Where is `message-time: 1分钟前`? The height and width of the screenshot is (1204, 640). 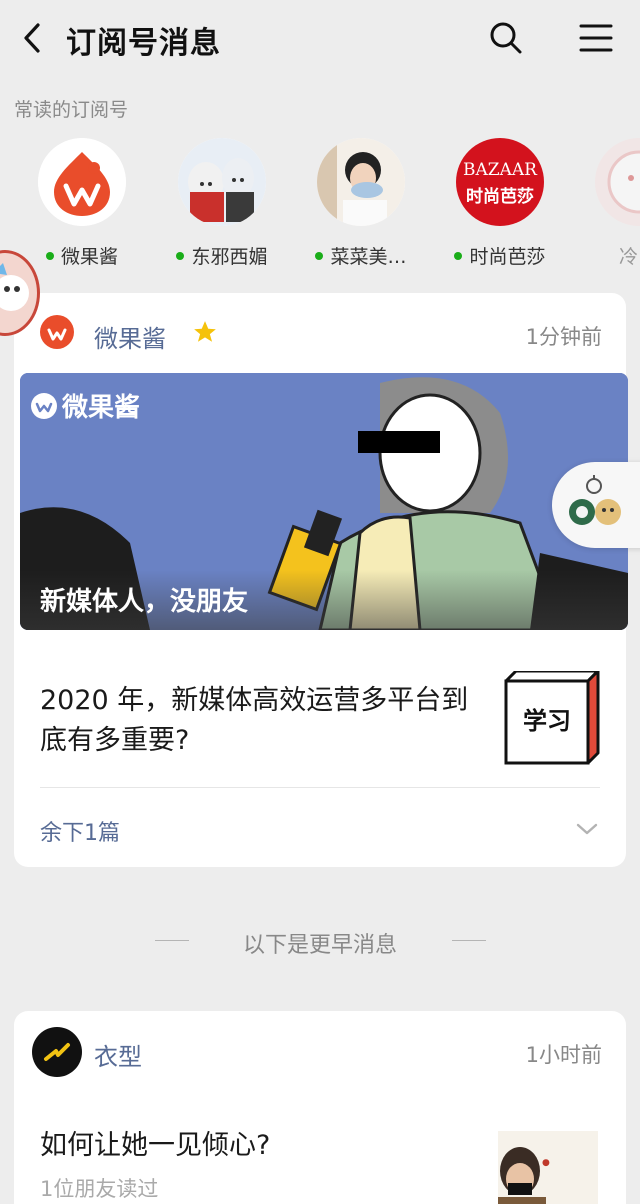 message-time: 1分钟前 is located at coordinates (563, 337).